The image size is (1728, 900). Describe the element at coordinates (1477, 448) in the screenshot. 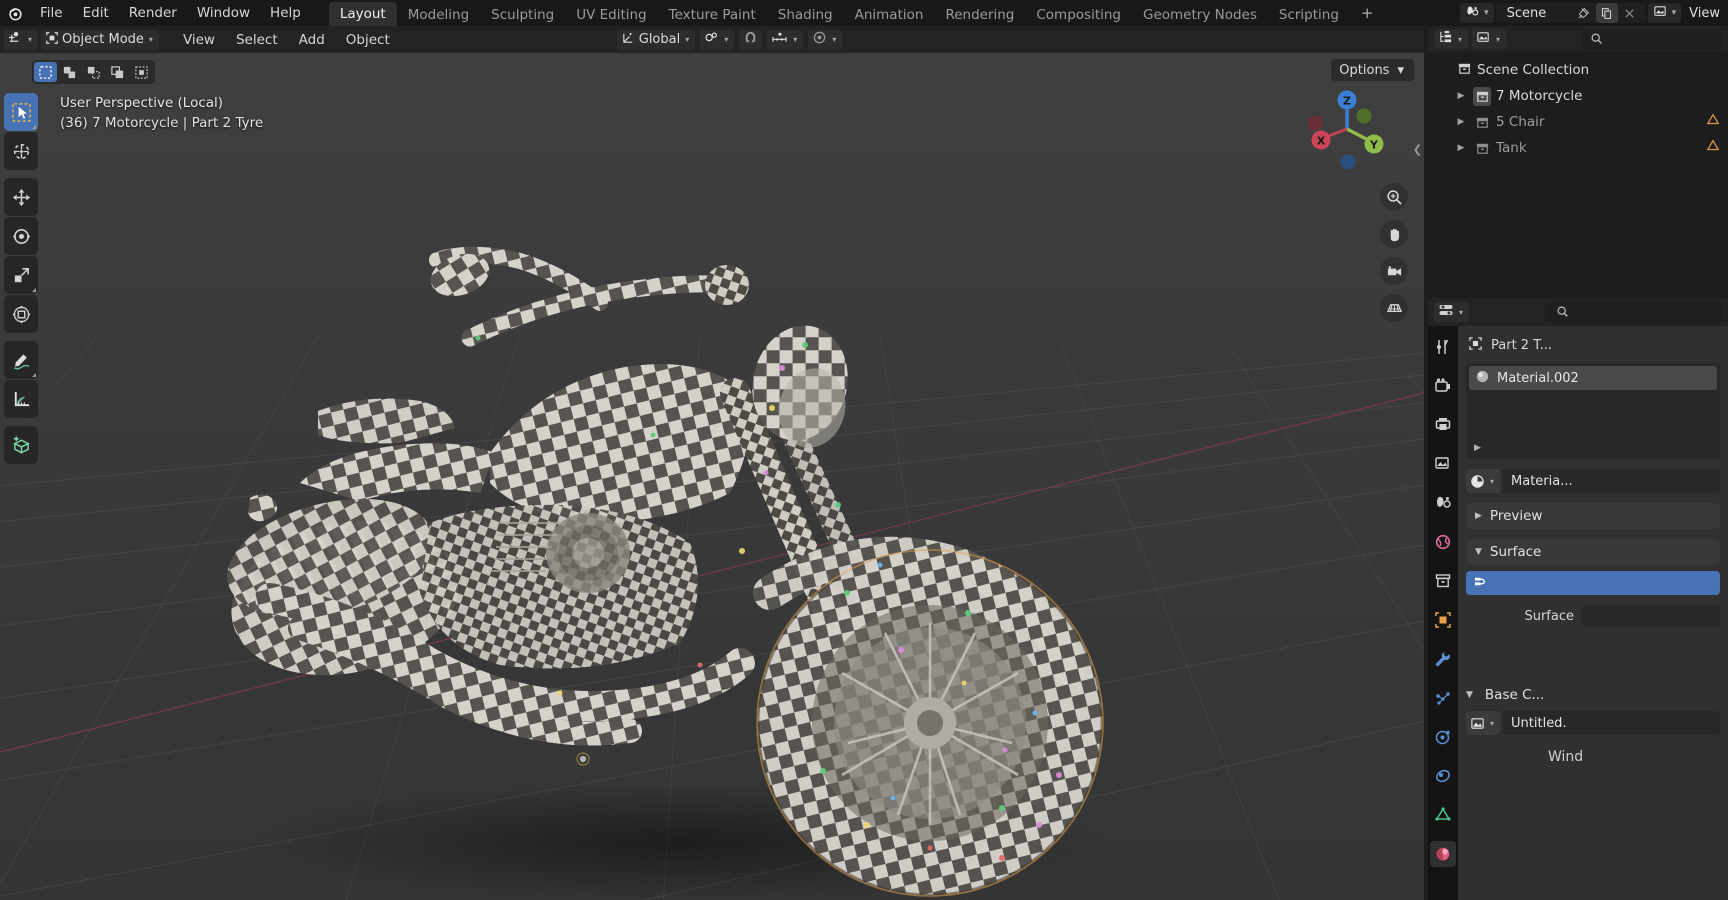

I see `expand-arrow-icon: ▶` at that location.